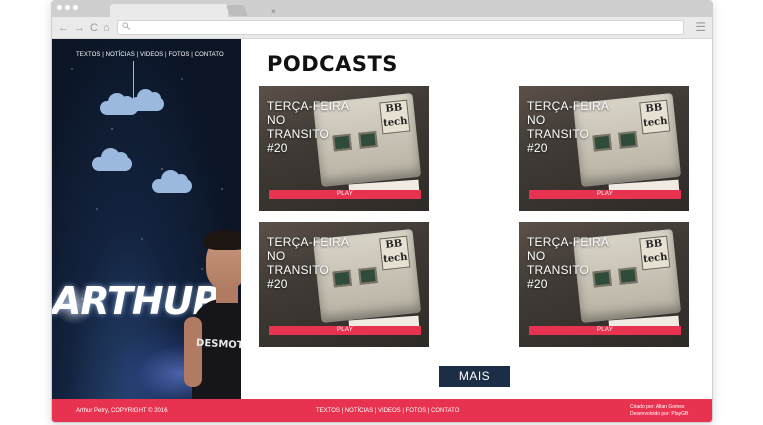  I want to click on page-title: PODCASTS, so click(332, 64).